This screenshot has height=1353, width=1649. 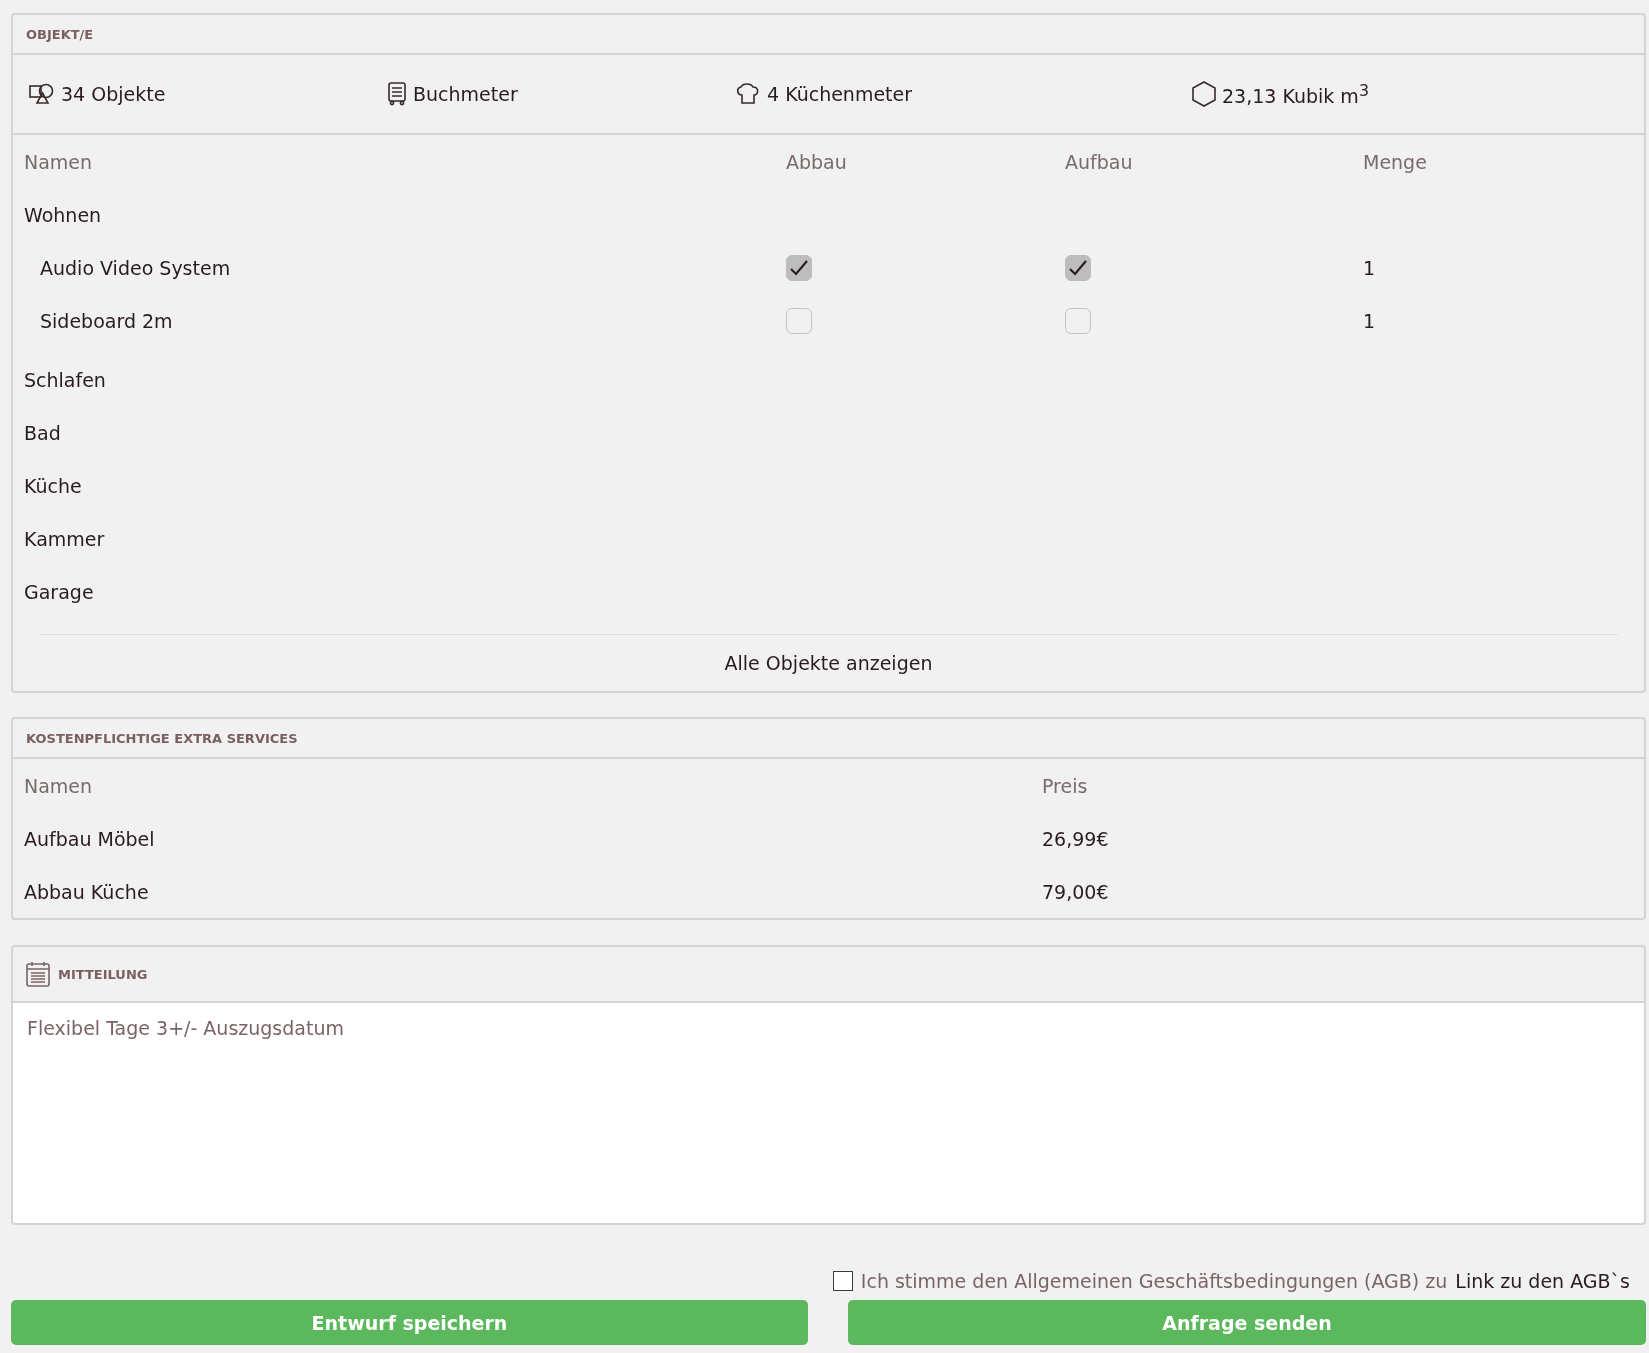 I want to click on summary-text: 34 Objekte, so click(x=113, y=94).